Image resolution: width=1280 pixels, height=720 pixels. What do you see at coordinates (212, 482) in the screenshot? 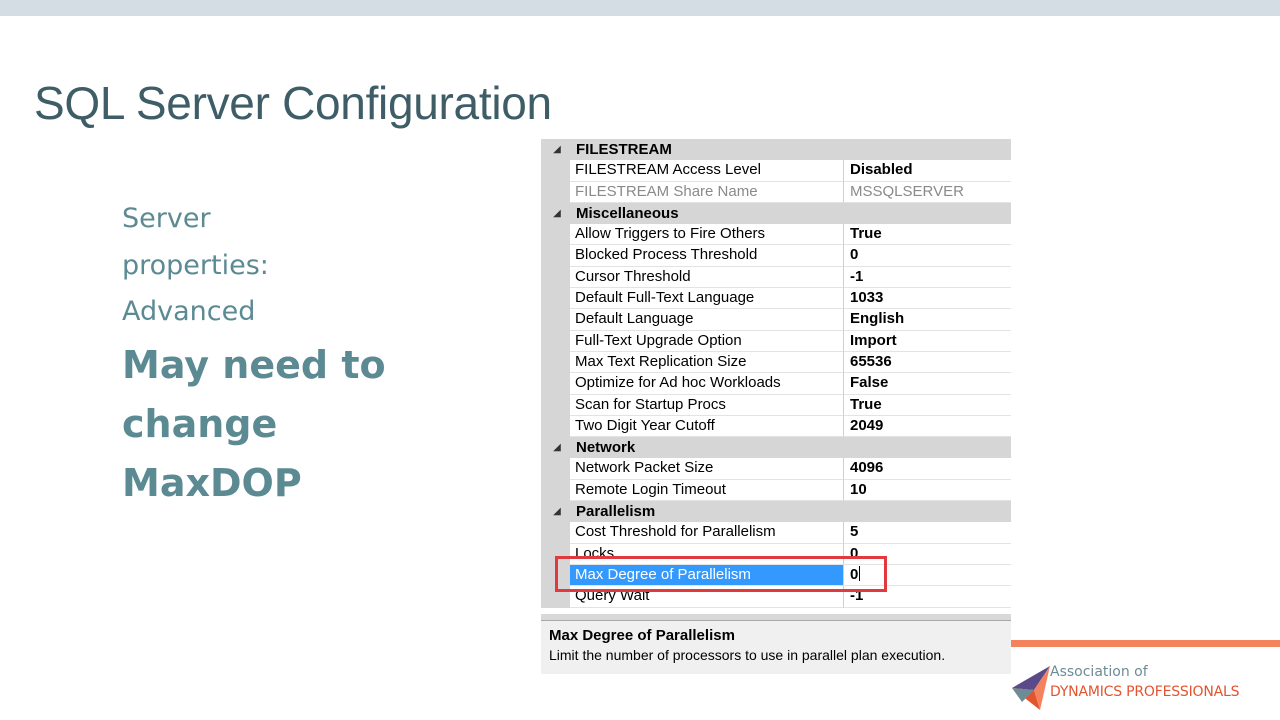
I see `emphasis-line: MaxDOP` at bounding box center [212, 482].